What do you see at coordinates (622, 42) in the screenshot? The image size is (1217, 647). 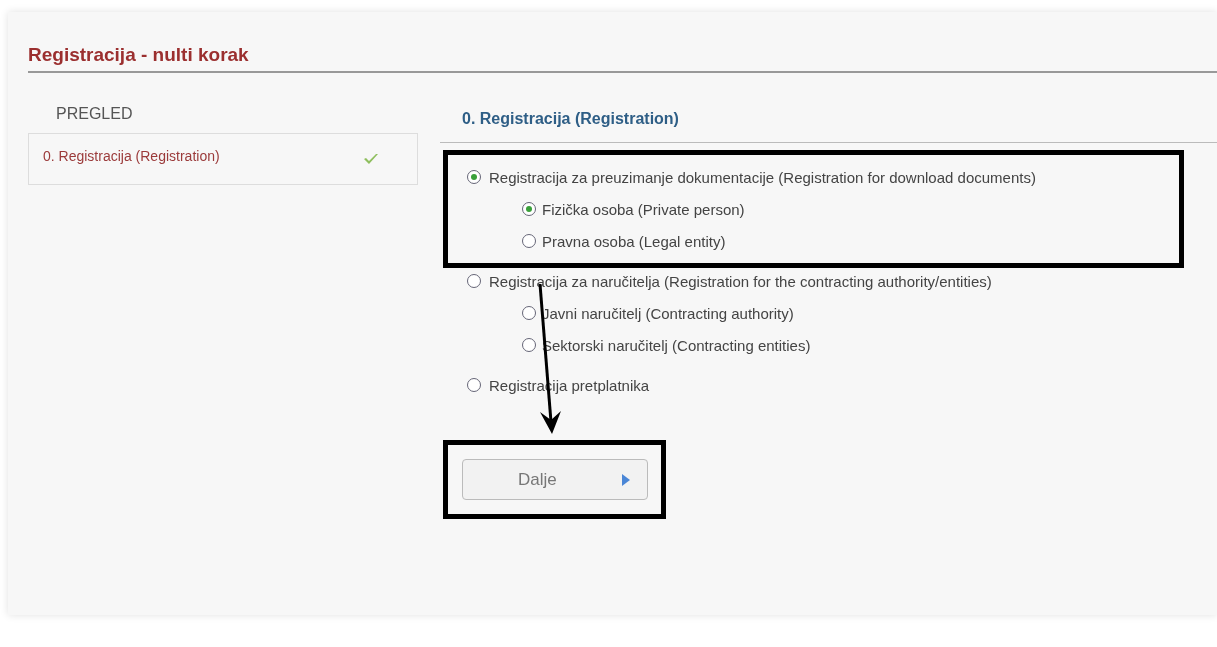 I see `page-title: Registracija - nulti korak` at bounding box center [622, 42].